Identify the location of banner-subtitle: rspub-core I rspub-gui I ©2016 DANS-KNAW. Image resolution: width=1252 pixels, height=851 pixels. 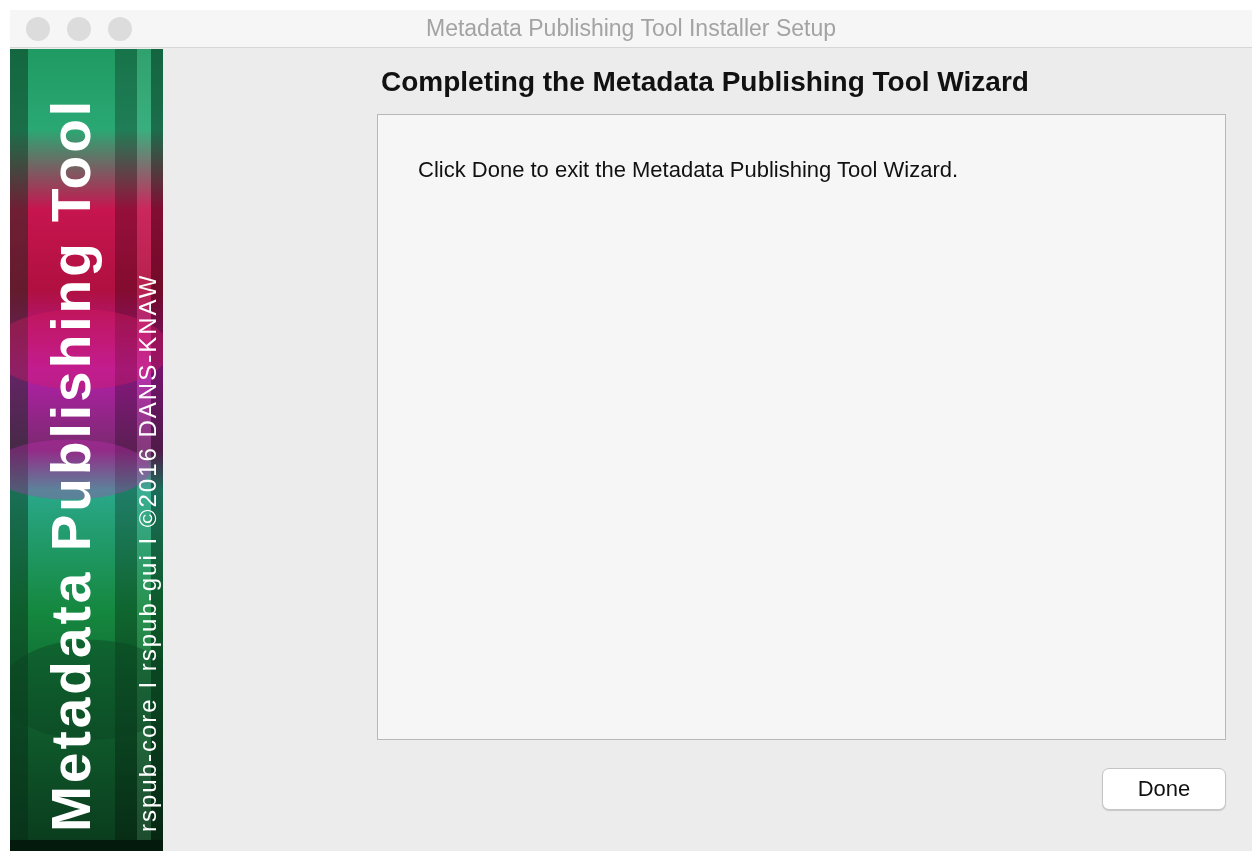
(148, 552).